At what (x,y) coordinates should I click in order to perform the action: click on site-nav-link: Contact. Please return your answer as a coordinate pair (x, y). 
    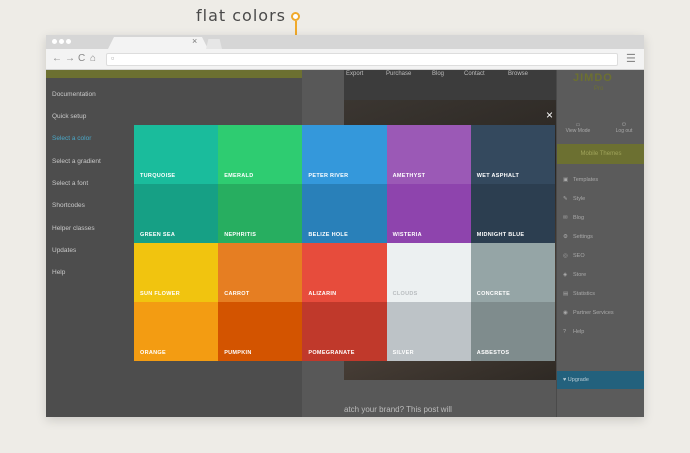
    Looking at the image, I should click on (474, 74).